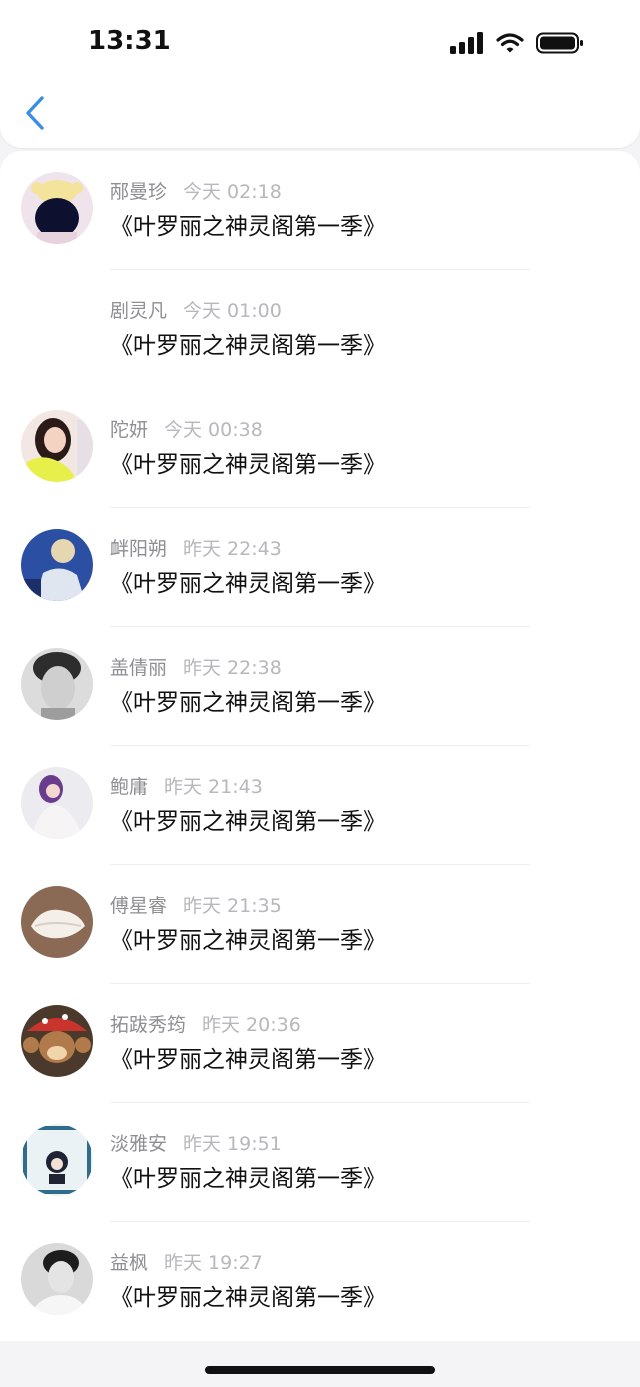 The width and height of the screenshot is (640, 1387). I want to click on back-button, so click(37, 113).